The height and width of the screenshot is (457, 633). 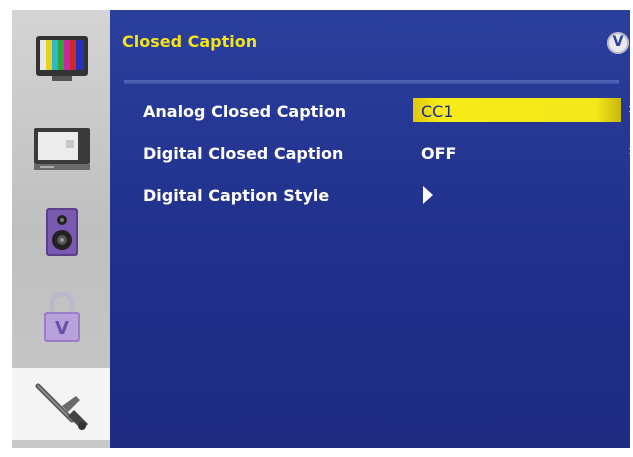 What do you see at coordinates (236, 195) in the screenshot?
I see `menu-row-label: Digital Caption Style` at bounding box center [236, 195].